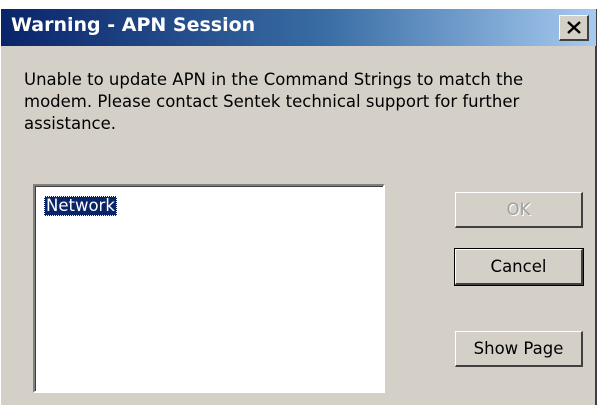 This screenshot has height=405, width=597. Describe the element at coordinates (519, 210) in the screenshot. I see `ok-button: OK` at that location.